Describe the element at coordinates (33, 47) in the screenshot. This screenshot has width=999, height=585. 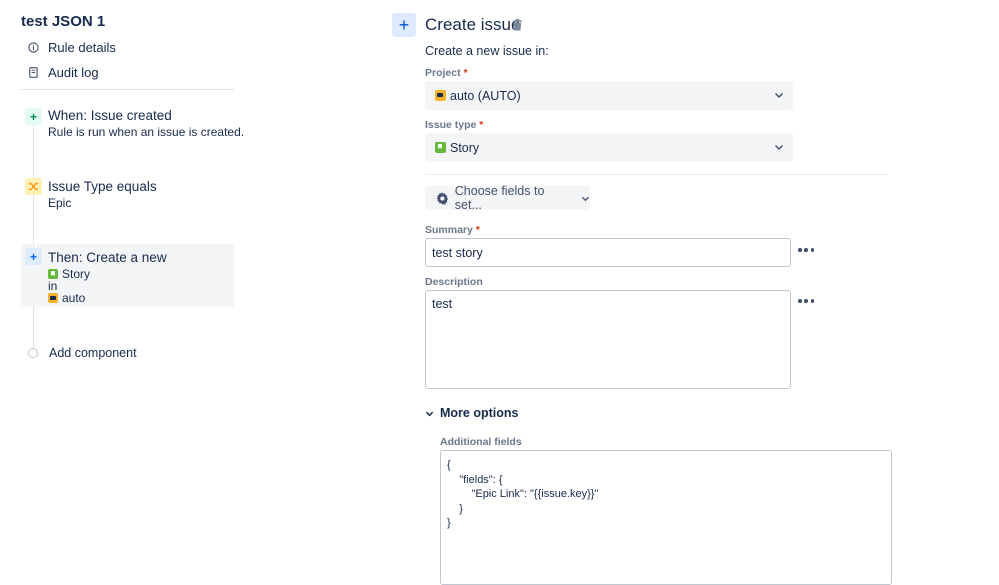
I see `info-icon` at that location.